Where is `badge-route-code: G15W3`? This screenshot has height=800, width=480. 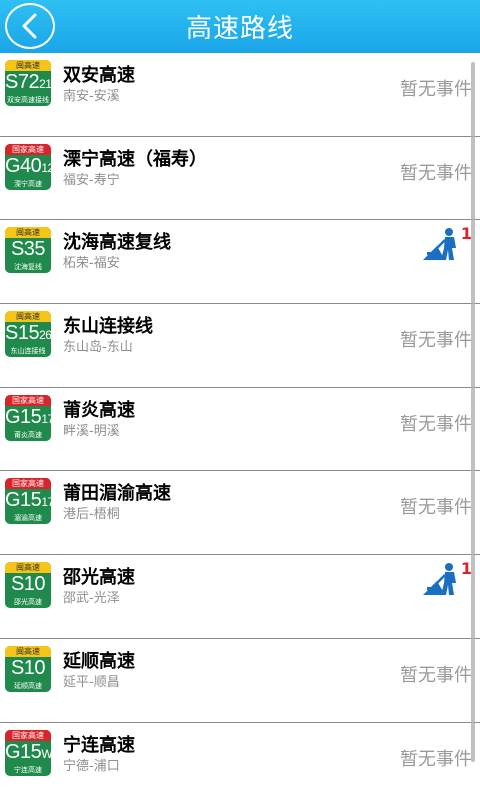 badge-route-code: G15W3 is located at coordinates (28, 753).